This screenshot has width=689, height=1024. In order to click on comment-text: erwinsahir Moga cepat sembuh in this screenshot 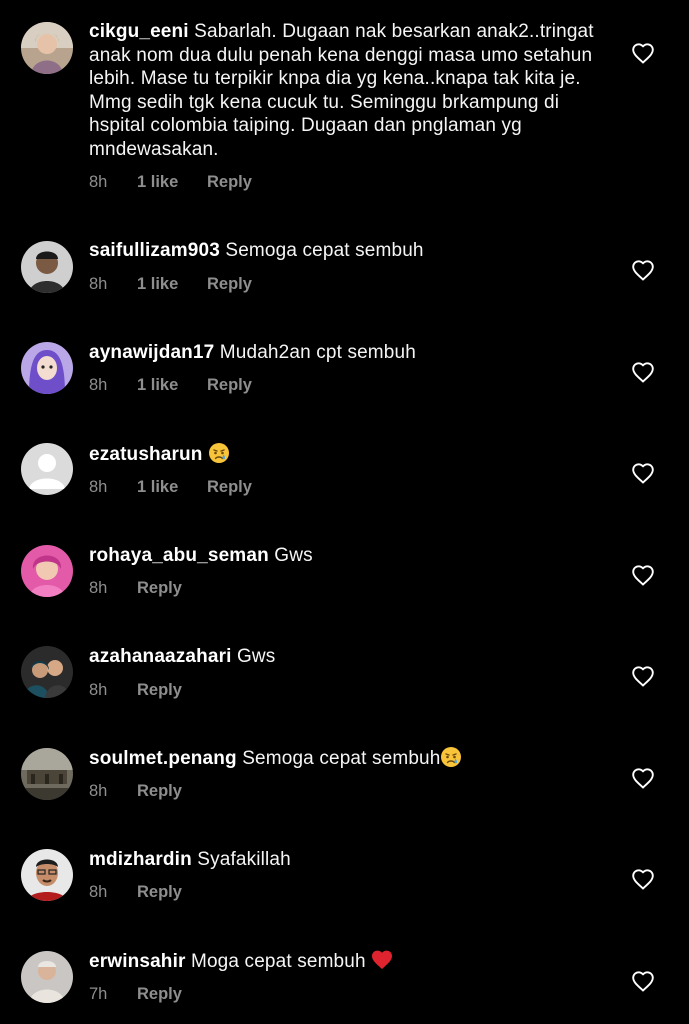, I will do `click(346, 961)`.